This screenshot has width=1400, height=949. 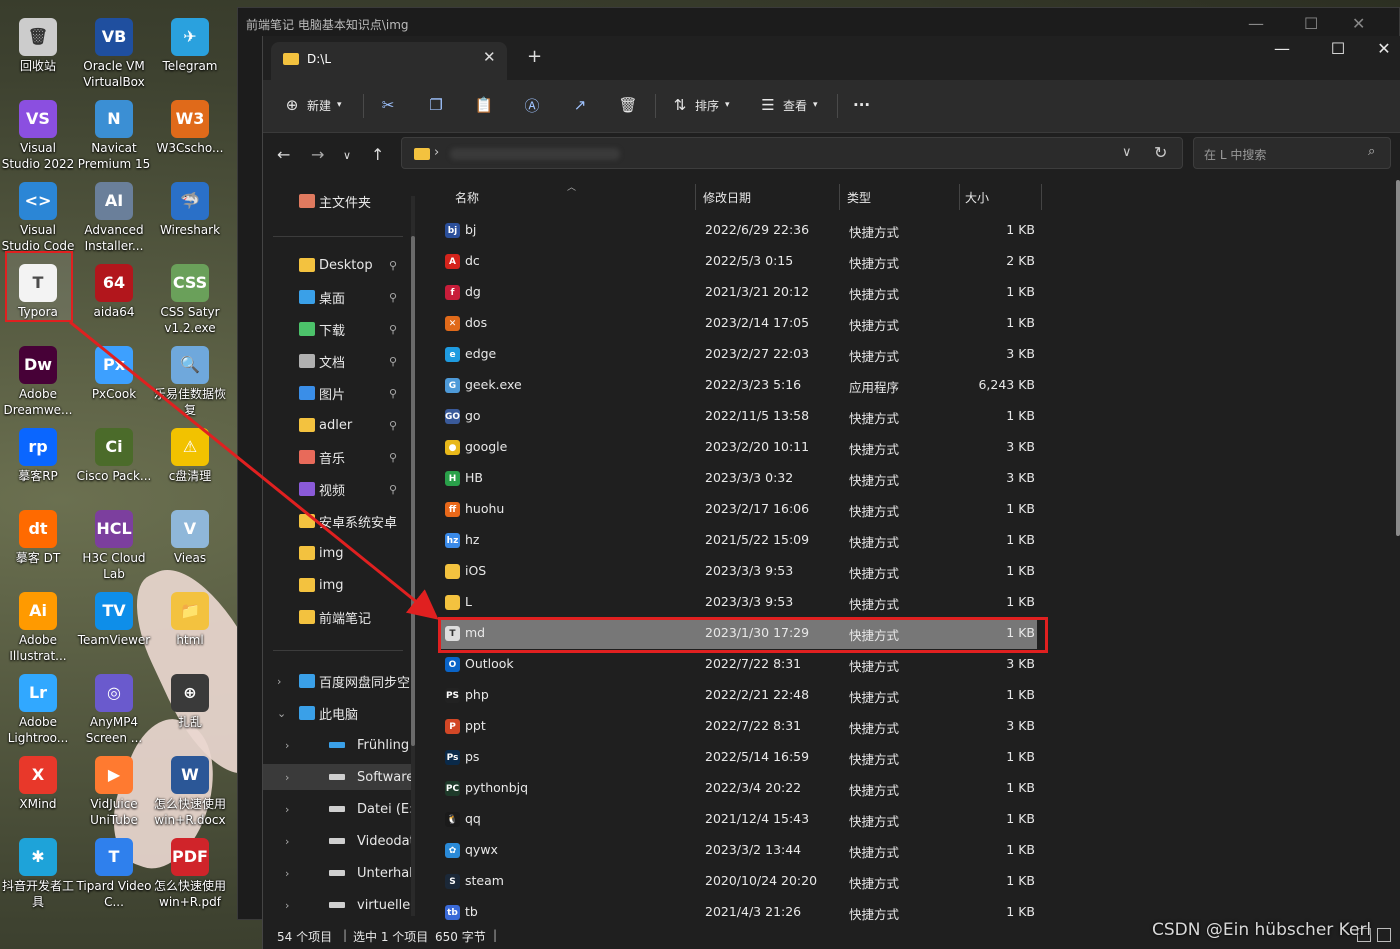 What do you see at coordinates (739, 664) in the screenshot?
I see `file-row: O Outlook 2022/7/22 8:31 快捷方式 3 KB` at bounding box center [739, 664].